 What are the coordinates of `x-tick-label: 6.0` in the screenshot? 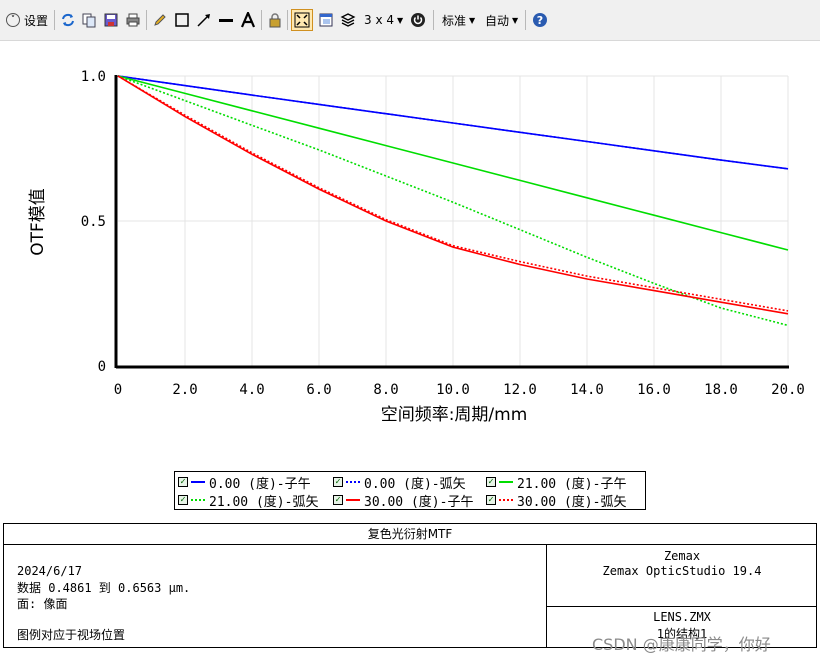 It's located at (318, 390).